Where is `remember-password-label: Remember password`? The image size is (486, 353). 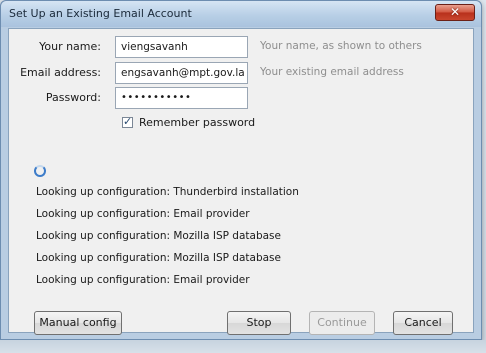 remember-password-label: Remember password is located at coordinates (197, 122).